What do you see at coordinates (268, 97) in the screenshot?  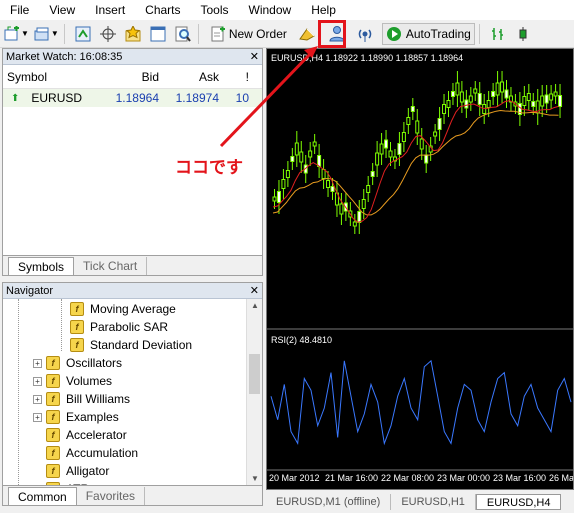 I see `annotation-arrow` at bounding box center [268, 97].